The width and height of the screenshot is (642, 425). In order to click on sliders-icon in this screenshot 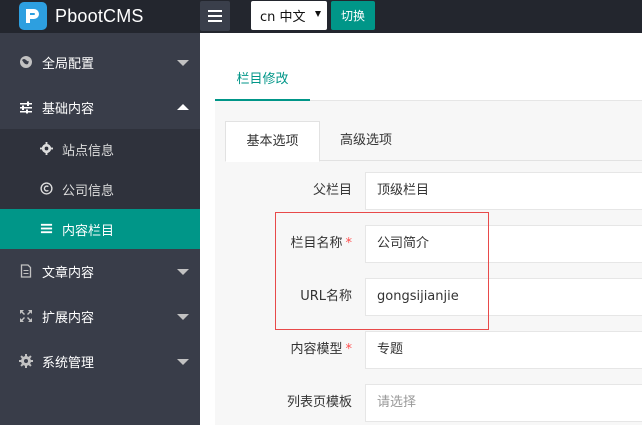, I will do `click(26, 107)`.